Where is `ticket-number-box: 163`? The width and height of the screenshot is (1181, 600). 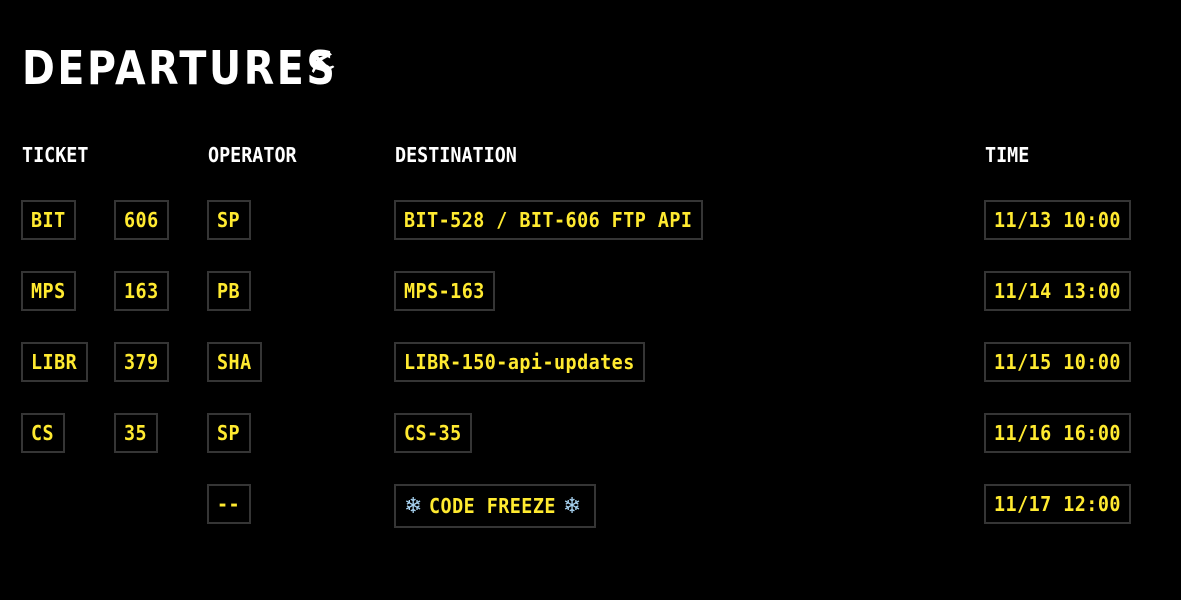 ticket-number-box: 163 is located at coordinates (141, 291).